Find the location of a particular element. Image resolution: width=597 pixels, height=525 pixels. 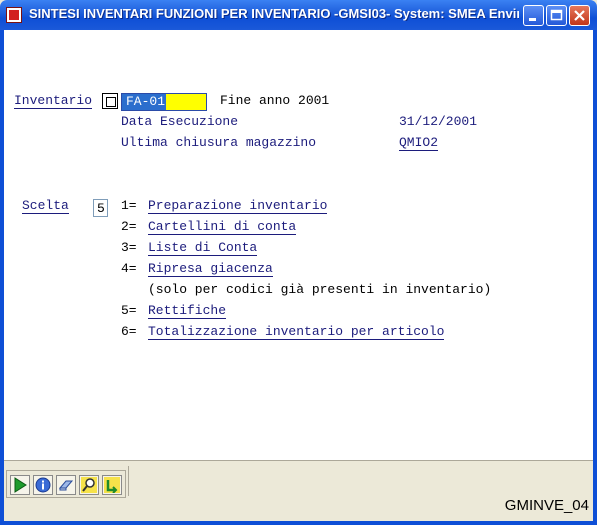

minimize-icon is located at coordinates (532, 19).